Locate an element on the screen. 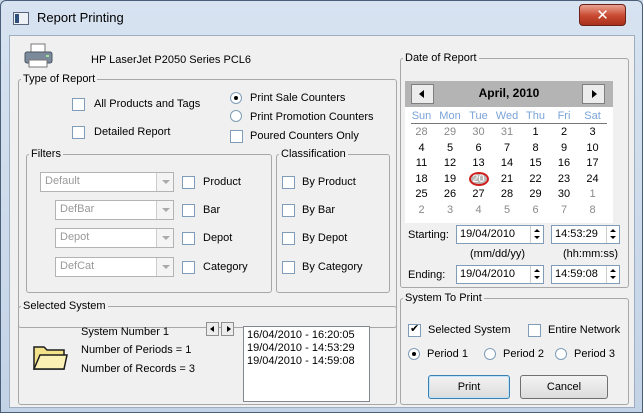 The width and height of the screenshot is (643, 413). by-category-checkbox is located at coordinates (288, 267).